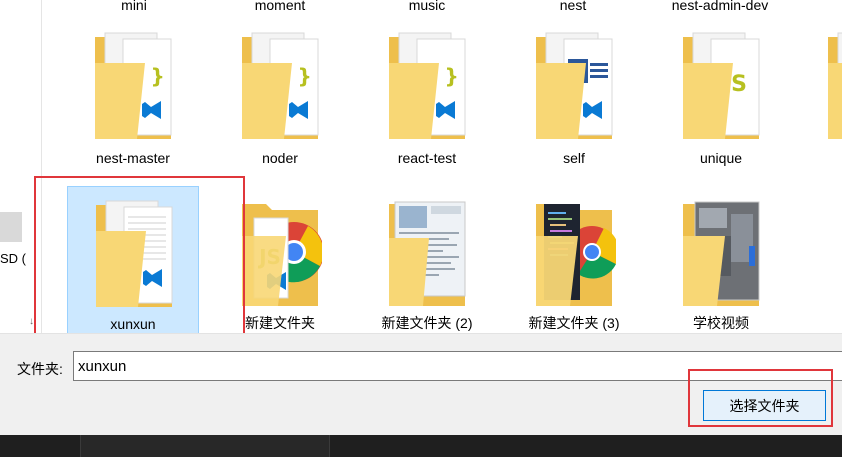 This screenshot has height=457, width=842. I want to click on folder-label: v2ra, so click(821, 158).